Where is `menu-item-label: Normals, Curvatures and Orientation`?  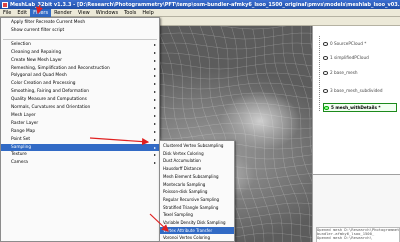 menu-item-label: Normals, Curvatures and Orientation is located at coordinates (51, 107).